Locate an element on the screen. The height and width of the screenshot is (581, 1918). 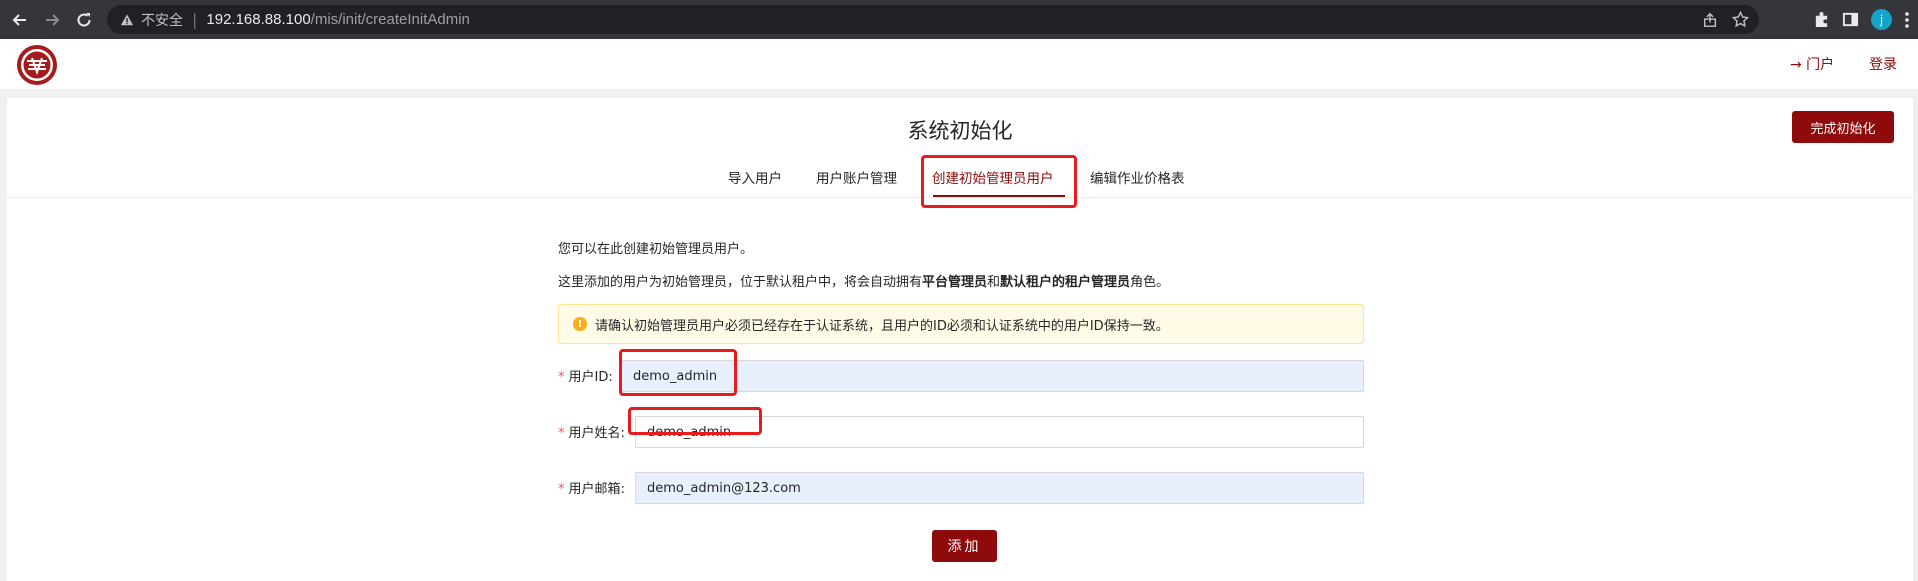
tab-user-account-management: 用户账户管理 is located at coordinates (856, 177).